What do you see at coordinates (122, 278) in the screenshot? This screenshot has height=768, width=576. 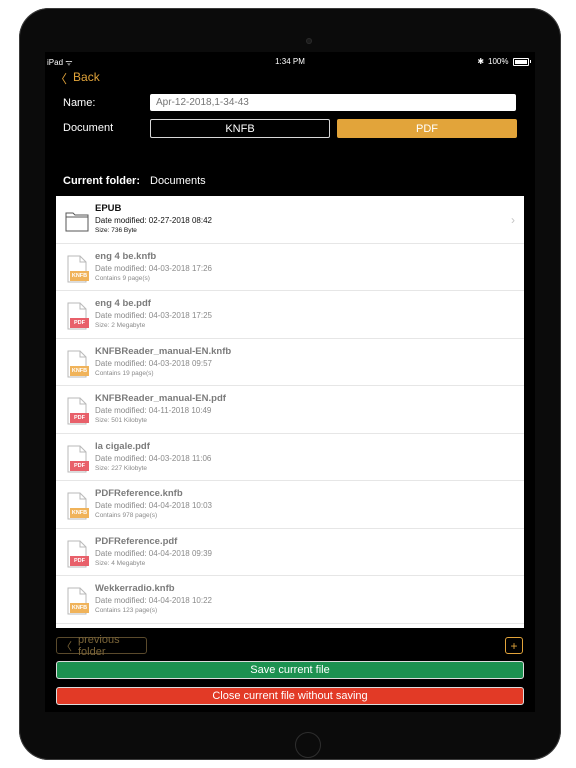 I see `file-size: Contains 9 page(s)` at bounding box center [122, 278].